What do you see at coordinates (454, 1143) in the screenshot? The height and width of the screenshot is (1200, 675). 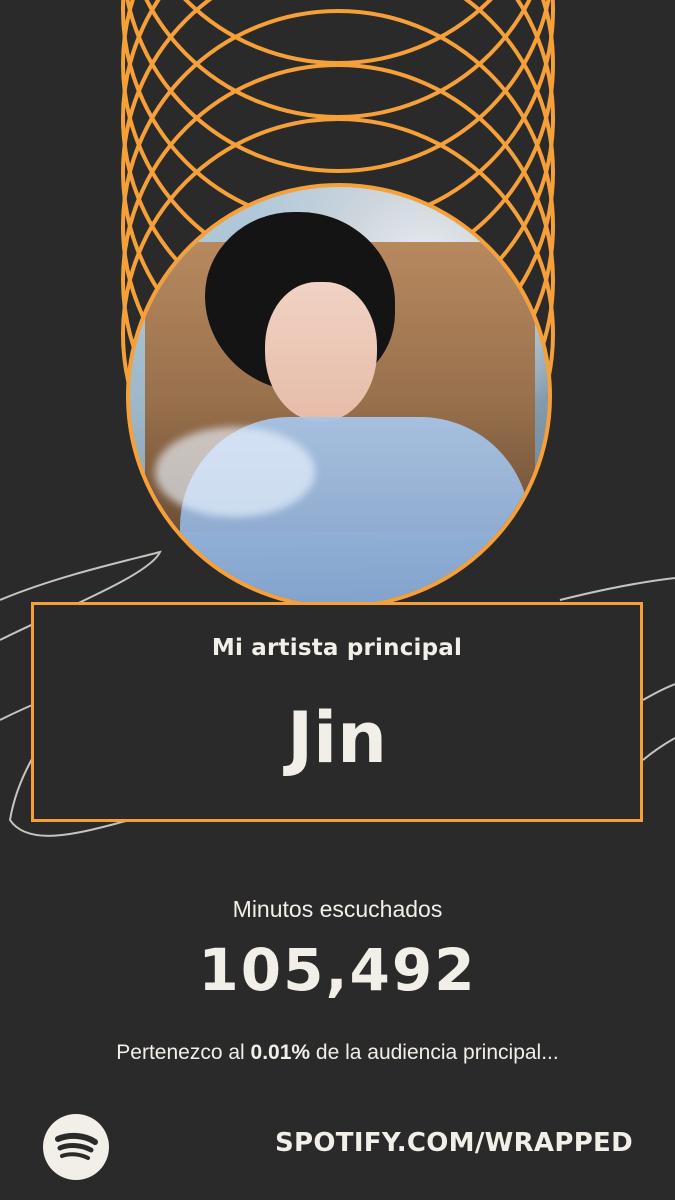 I see `wrapped-url-link: SPOTIFY.COM/WRAPPED` at bounding box center [454, 1143].